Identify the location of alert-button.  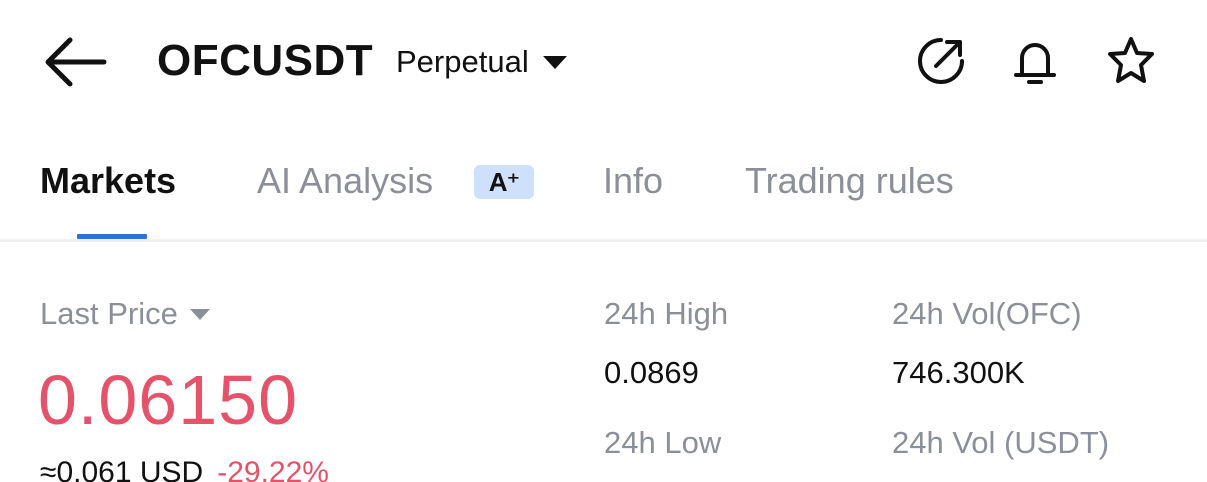
(1035, 61).